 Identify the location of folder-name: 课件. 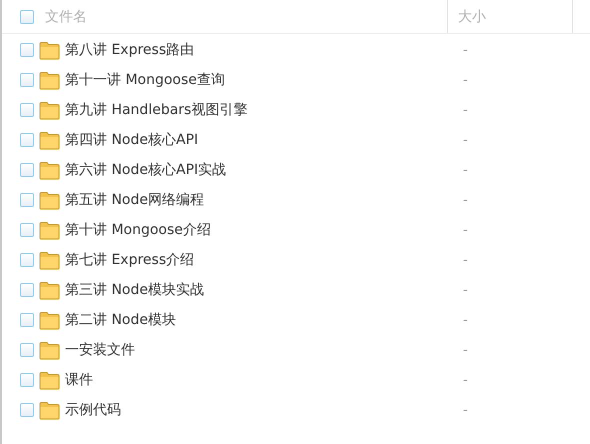
(79, 380).